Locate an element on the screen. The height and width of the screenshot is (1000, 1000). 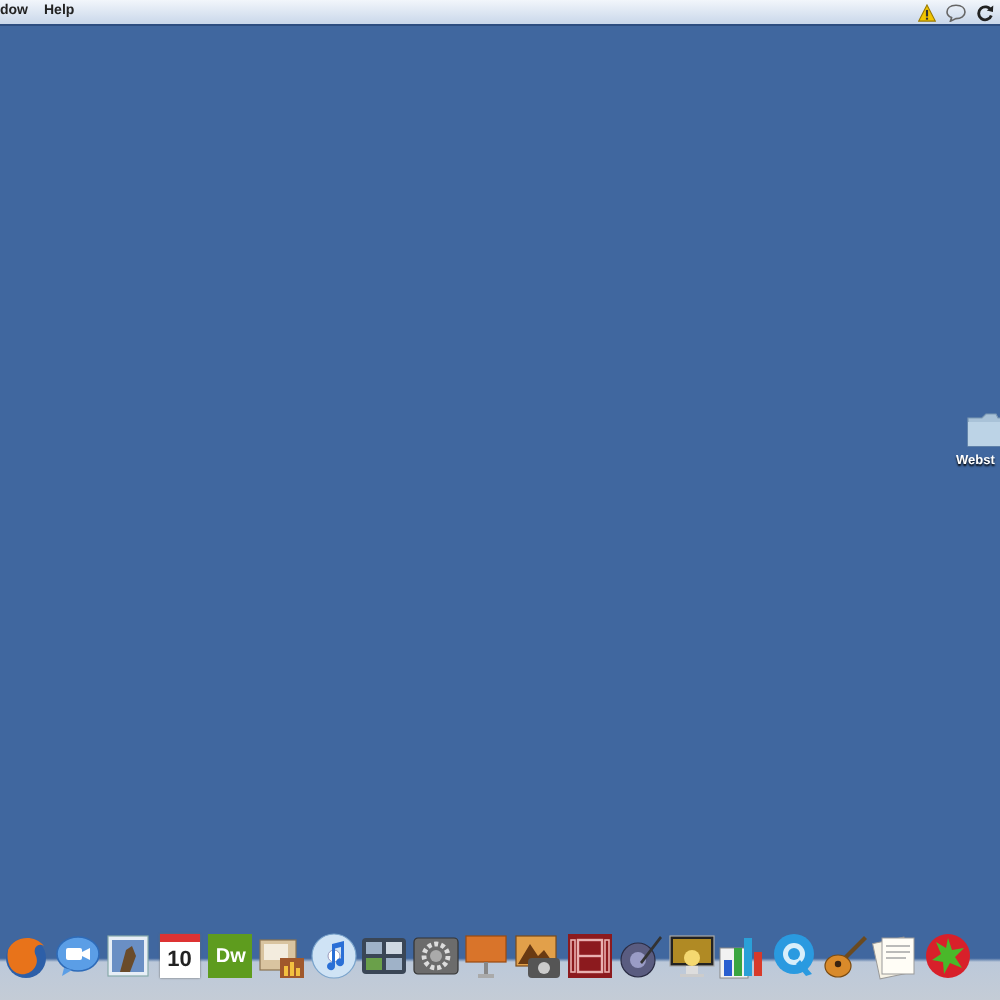
photo-camera-icon is located at coordinates (537, 956).